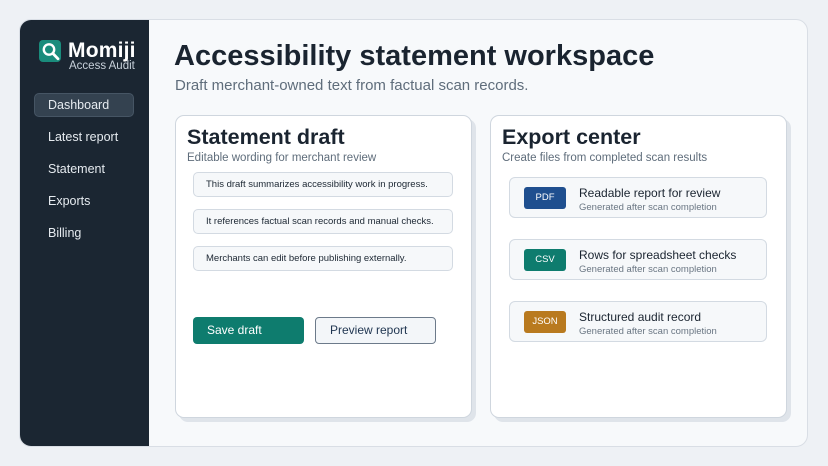  Describe the element at coordinates (375, 330) in the screenshot. I see `preview-report-button: Preview report` at that location.